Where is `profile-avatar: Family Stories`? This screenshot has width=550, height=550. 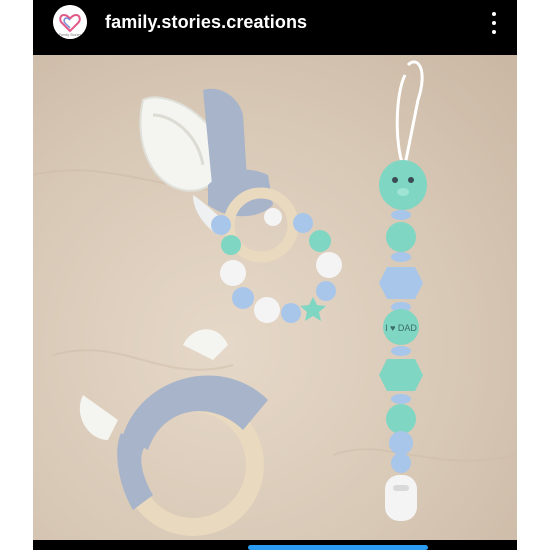
profile-avatar: Family Stories is located at coordinates (70, 22).